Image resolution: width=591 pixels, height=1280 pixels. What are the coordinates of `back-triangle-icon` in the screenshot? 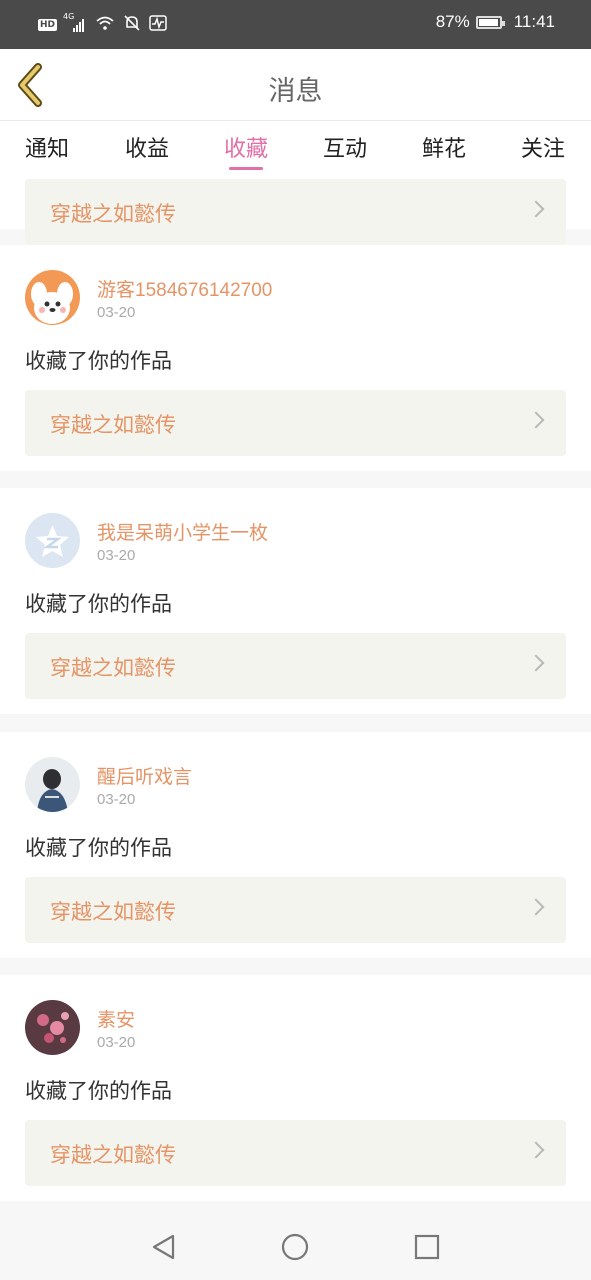 It's located at (164, 1247).